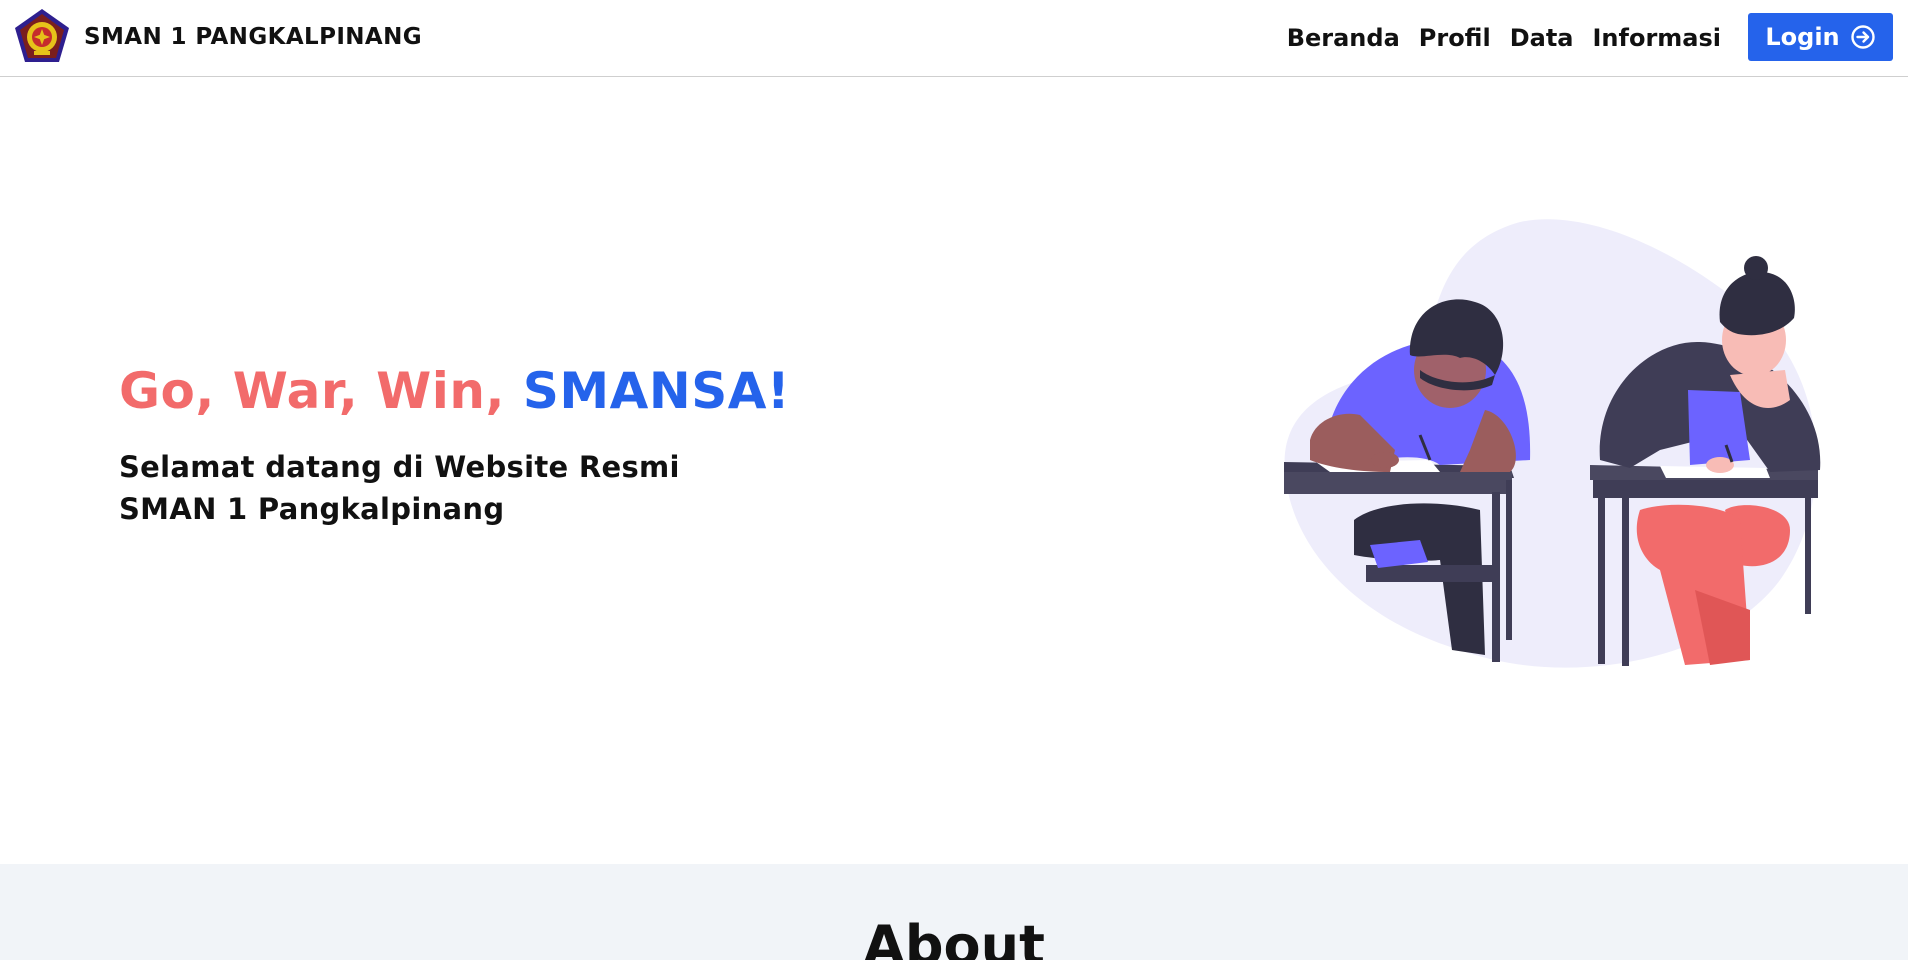  Describe the element at coordinates (42, 35) in the screenshot. I see `school-crest-logo` at that location.